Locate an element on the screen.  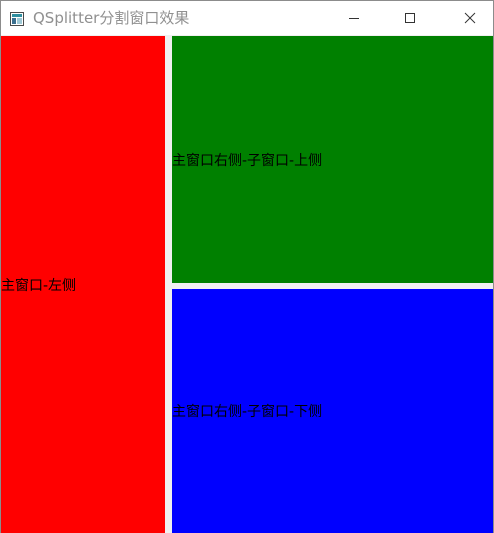
minimize-icon is located at coordinates (354, 18).